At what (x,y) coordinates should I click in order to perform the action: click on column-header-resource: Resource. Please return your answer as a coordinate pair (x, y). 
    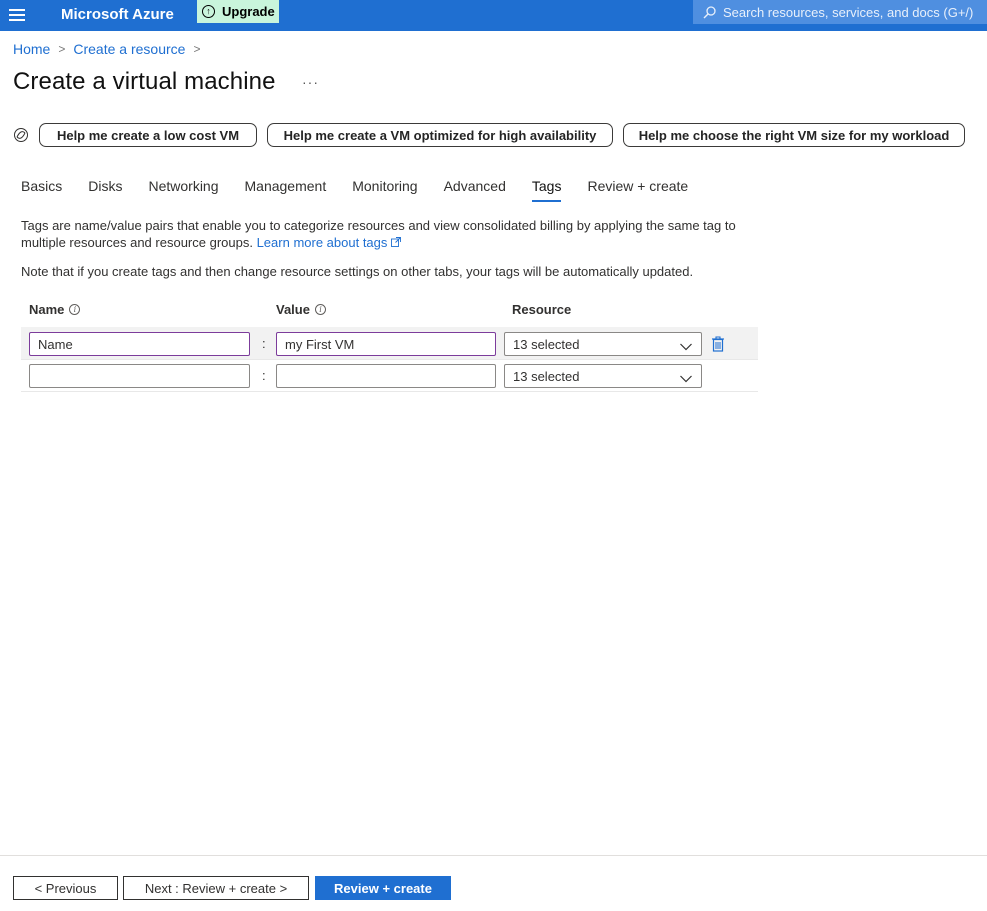
    Looking at the image, I should click on (541, 309).